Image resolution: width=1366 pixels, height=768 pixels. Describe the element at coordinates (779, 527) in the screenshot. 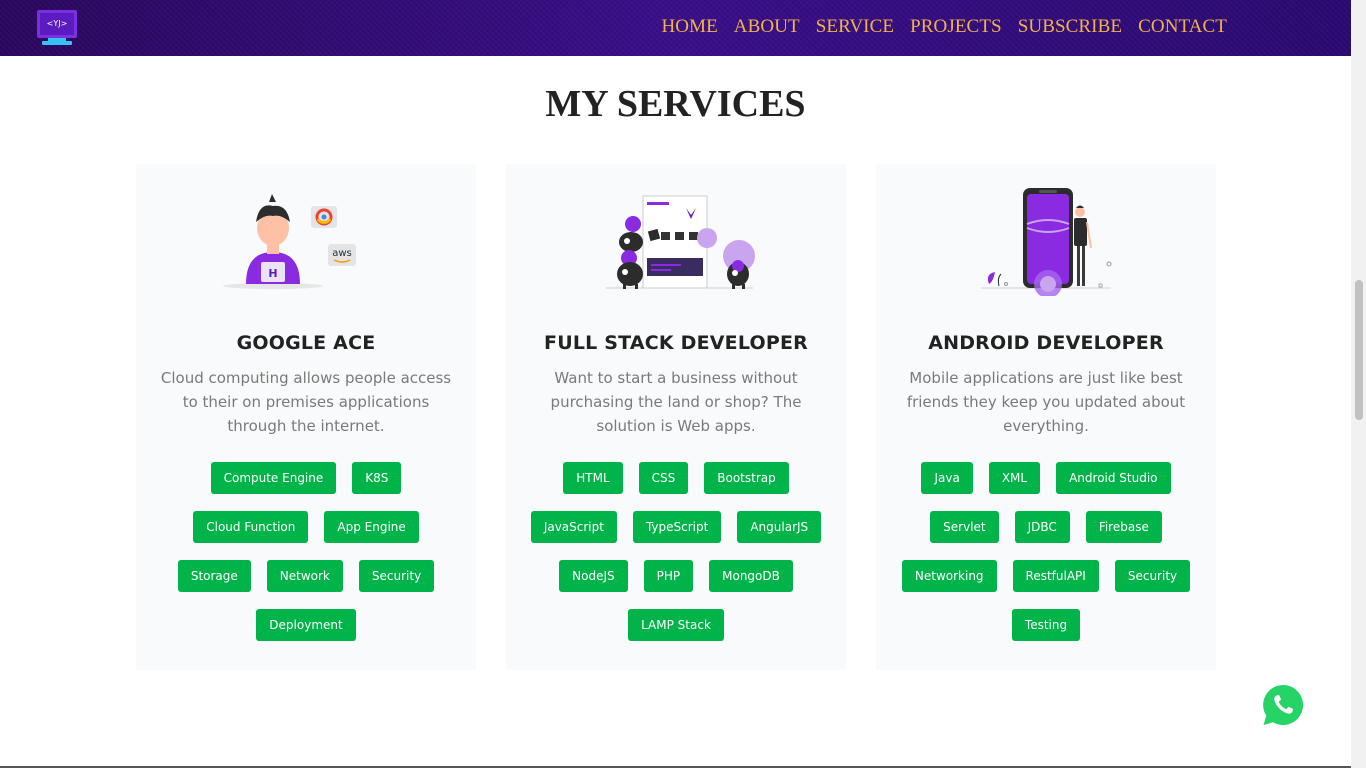

I see `tag-angularjs: AngularJS` at that location.